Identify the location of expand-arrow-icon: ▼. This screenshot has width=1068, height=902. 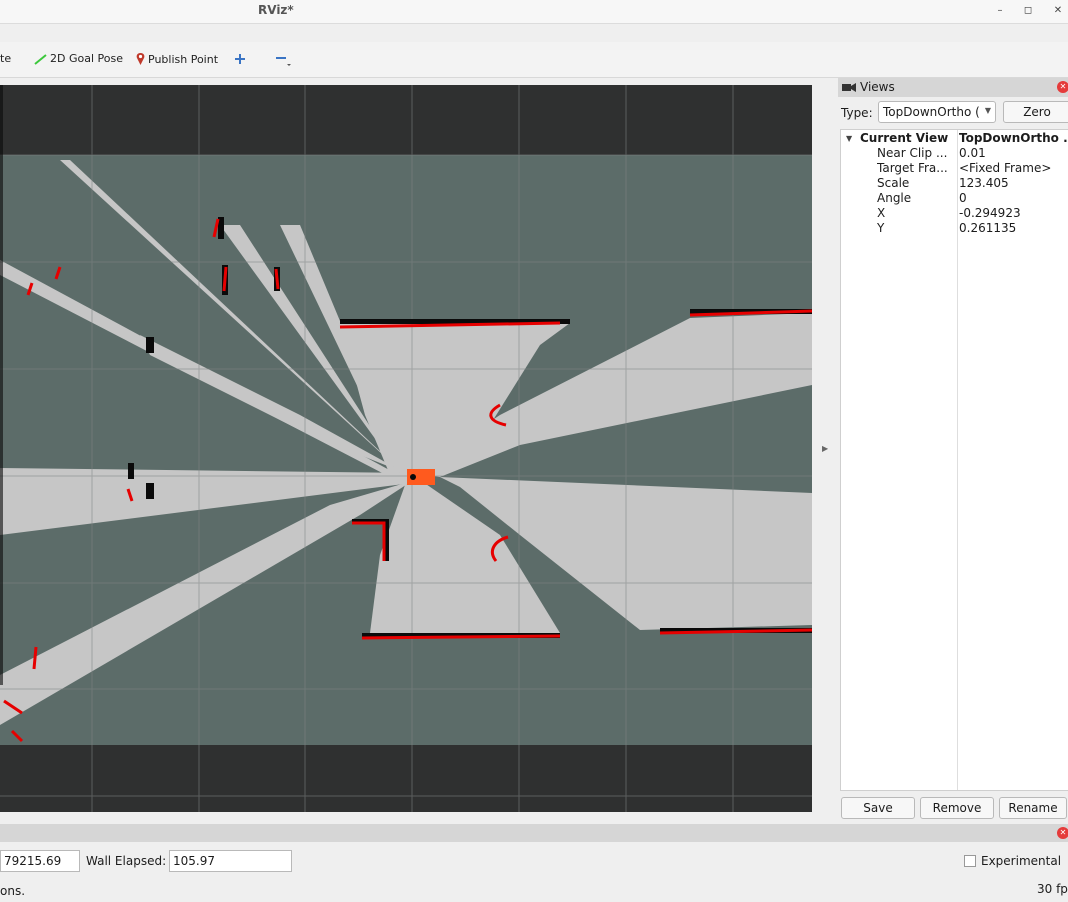
(849, 138).